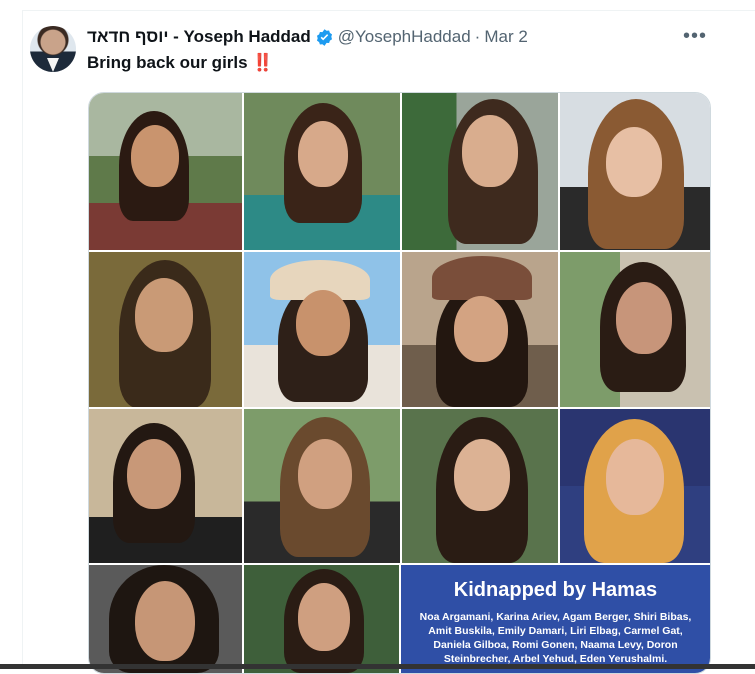 The height and width of the screenshot is (674, 755). What do you see at coordinates (199, 37) in the screenshot?
I see `display-name: יוסף חדאד - Yoseph Haddad` at bounding box center [199, 37].